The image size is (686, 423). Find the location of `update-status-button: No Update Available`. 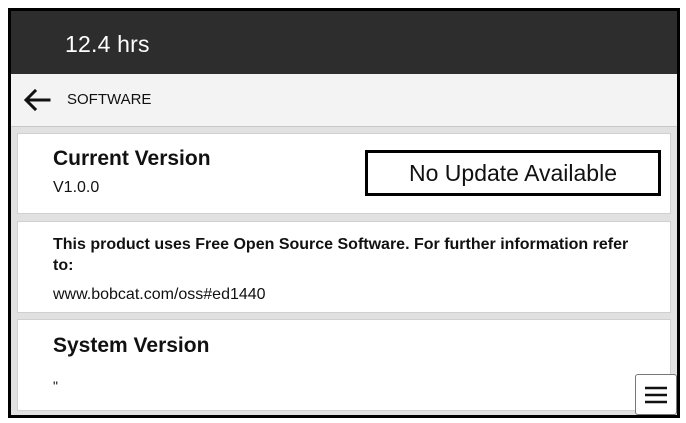

update-status-button: No Update Available is located at coordinates (513, 173).